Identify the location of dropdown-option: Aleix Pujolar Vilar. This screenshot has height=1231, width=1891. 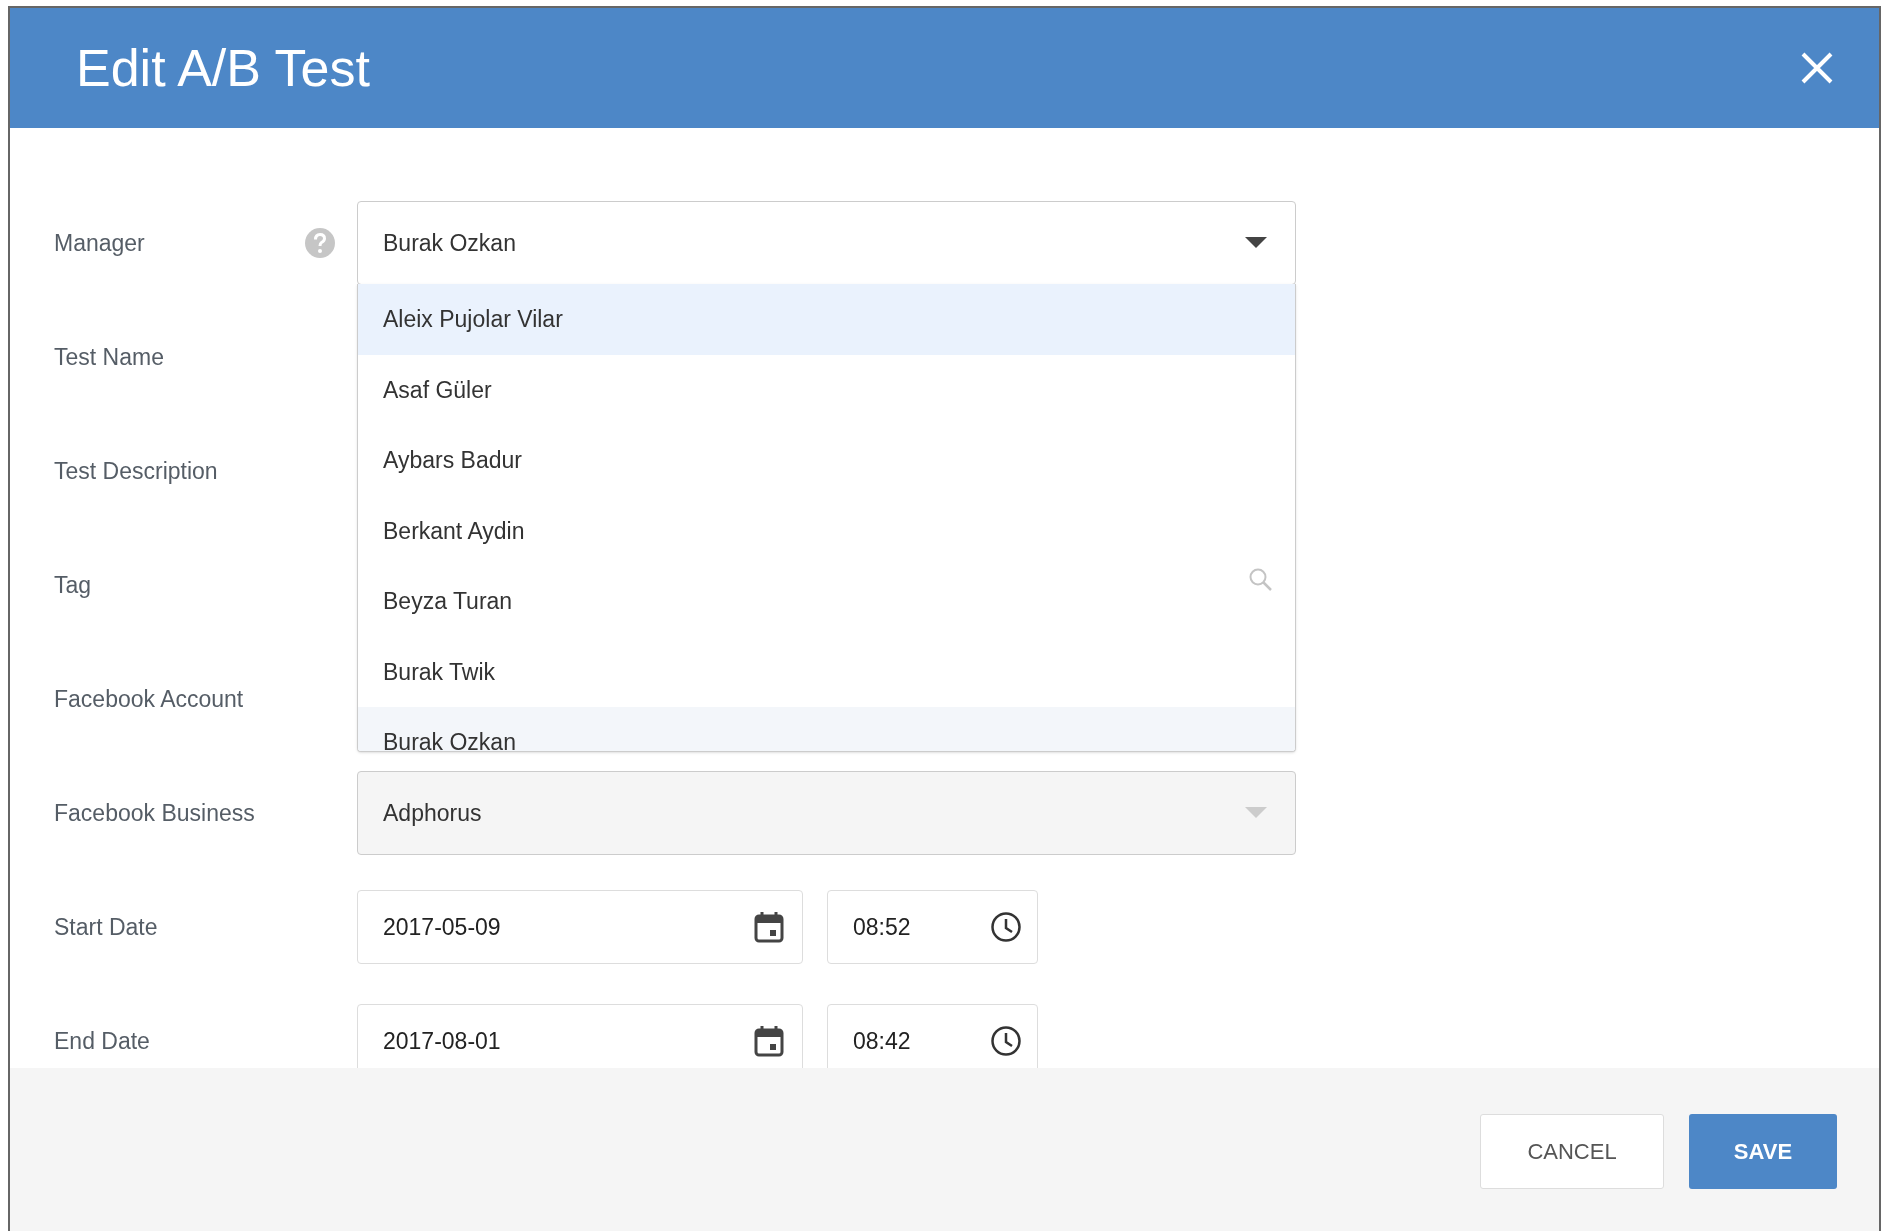
(826, 319).